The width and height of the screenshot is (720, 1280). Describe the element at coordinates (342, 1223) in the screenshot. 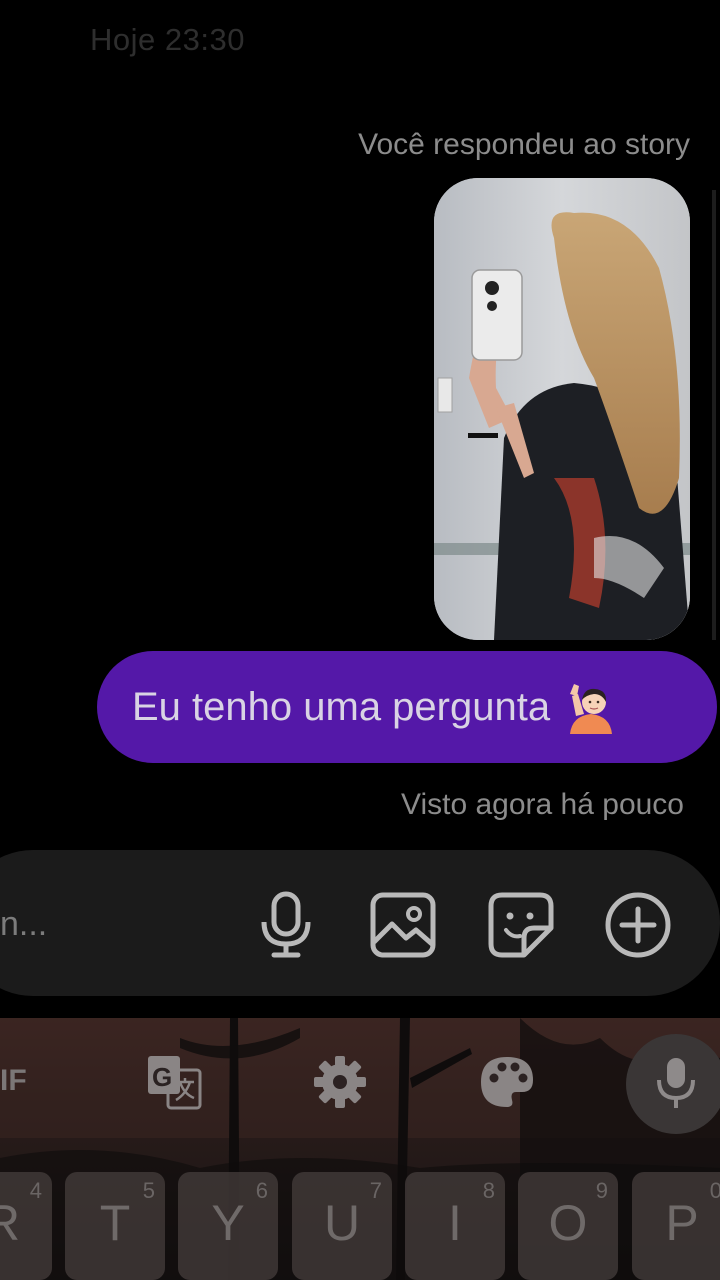

I see `key-letter: U` at that location.